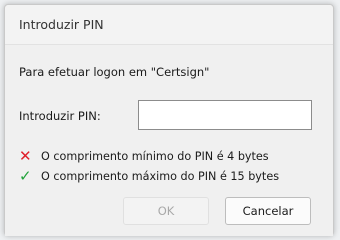  What do you see at coordinates (225, 115) in the screenshot?
I see `pin-input` at bounding box center [225, 115].